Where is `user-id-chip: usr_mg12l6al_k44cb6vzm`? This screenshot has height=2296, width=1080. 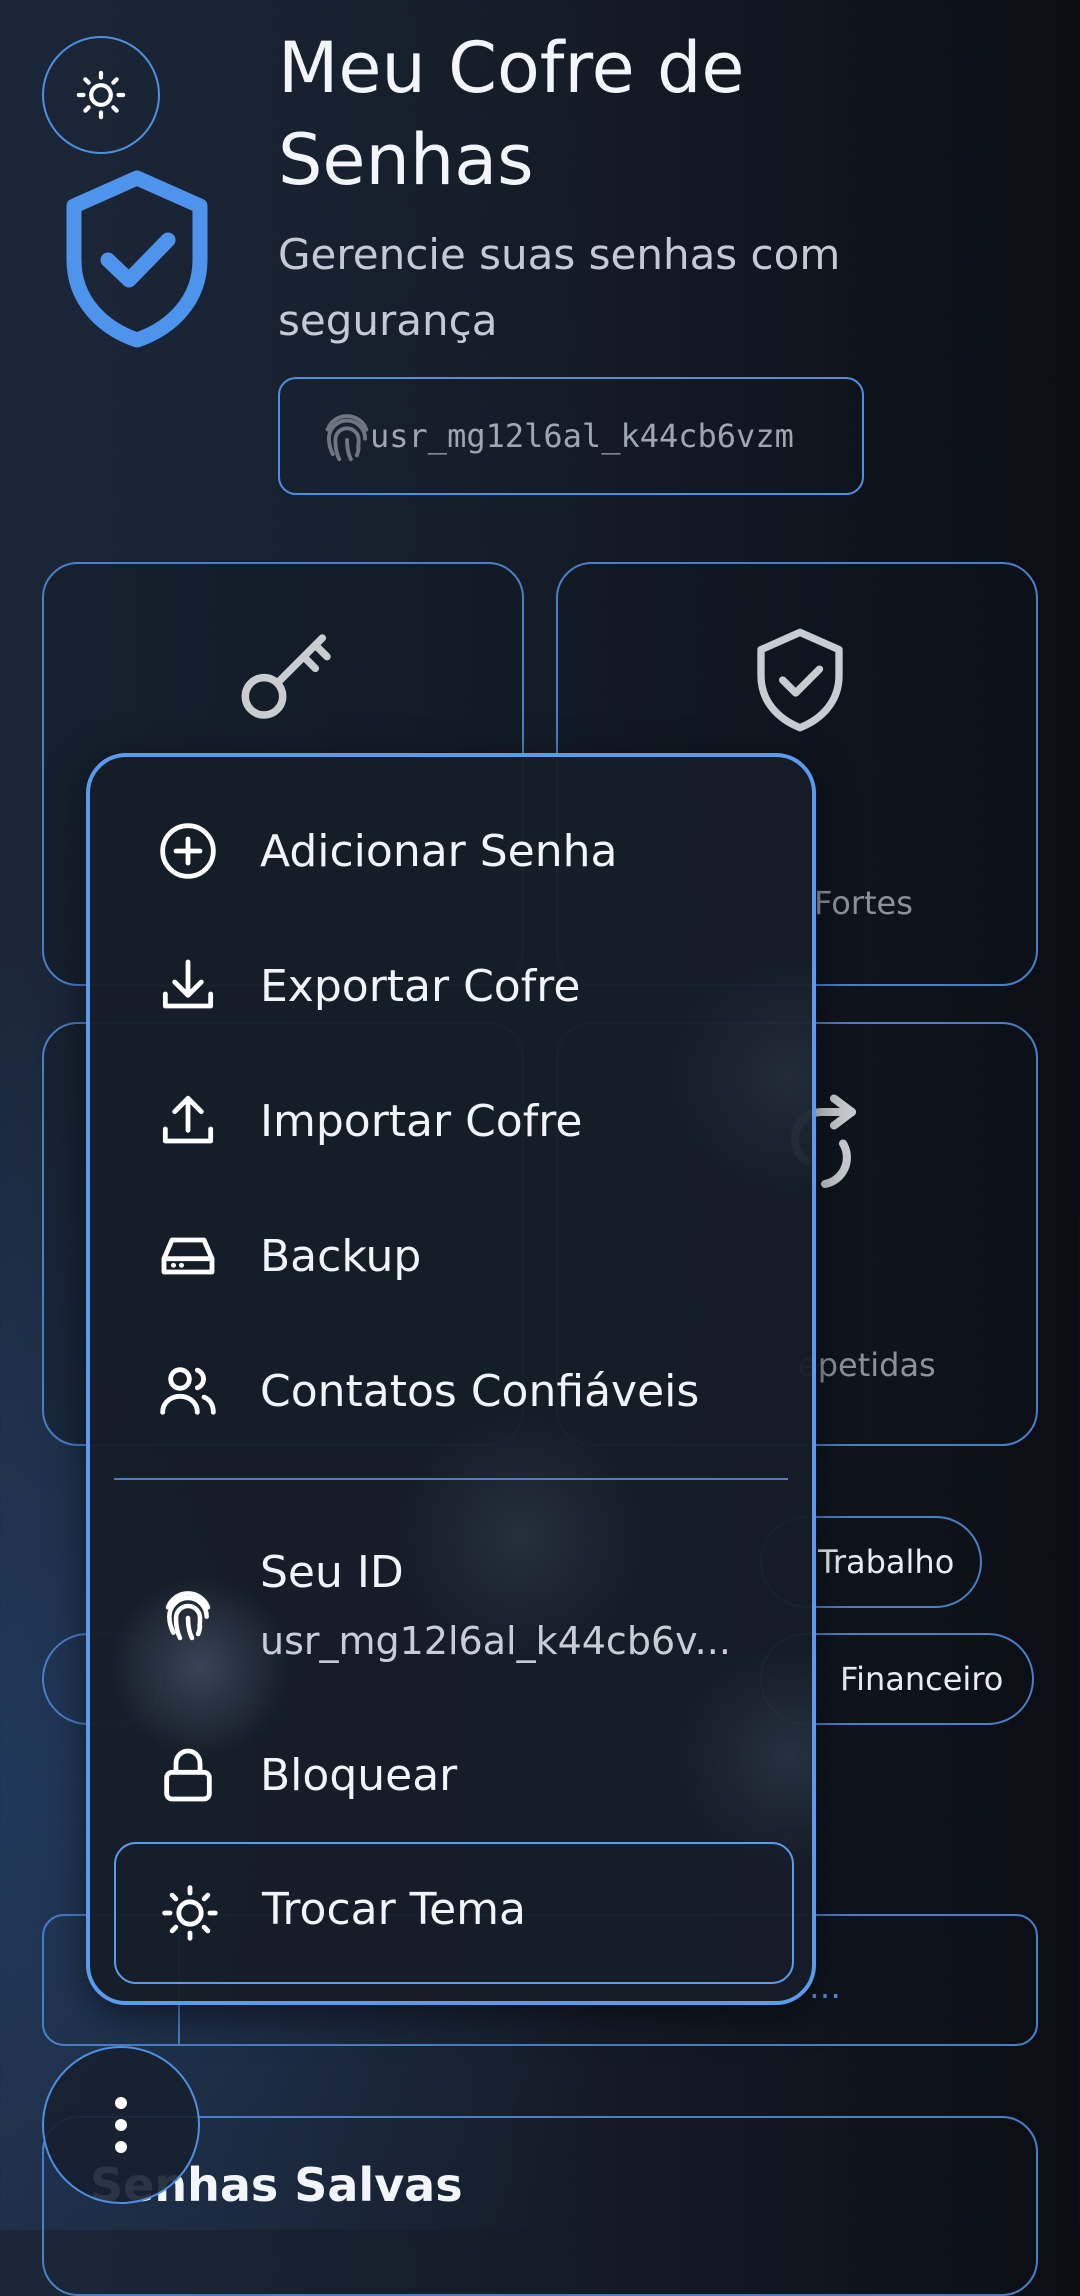 user-id-chip: usr_mg12l6al_k44cb6vzm is located at coordinates (571, 436).